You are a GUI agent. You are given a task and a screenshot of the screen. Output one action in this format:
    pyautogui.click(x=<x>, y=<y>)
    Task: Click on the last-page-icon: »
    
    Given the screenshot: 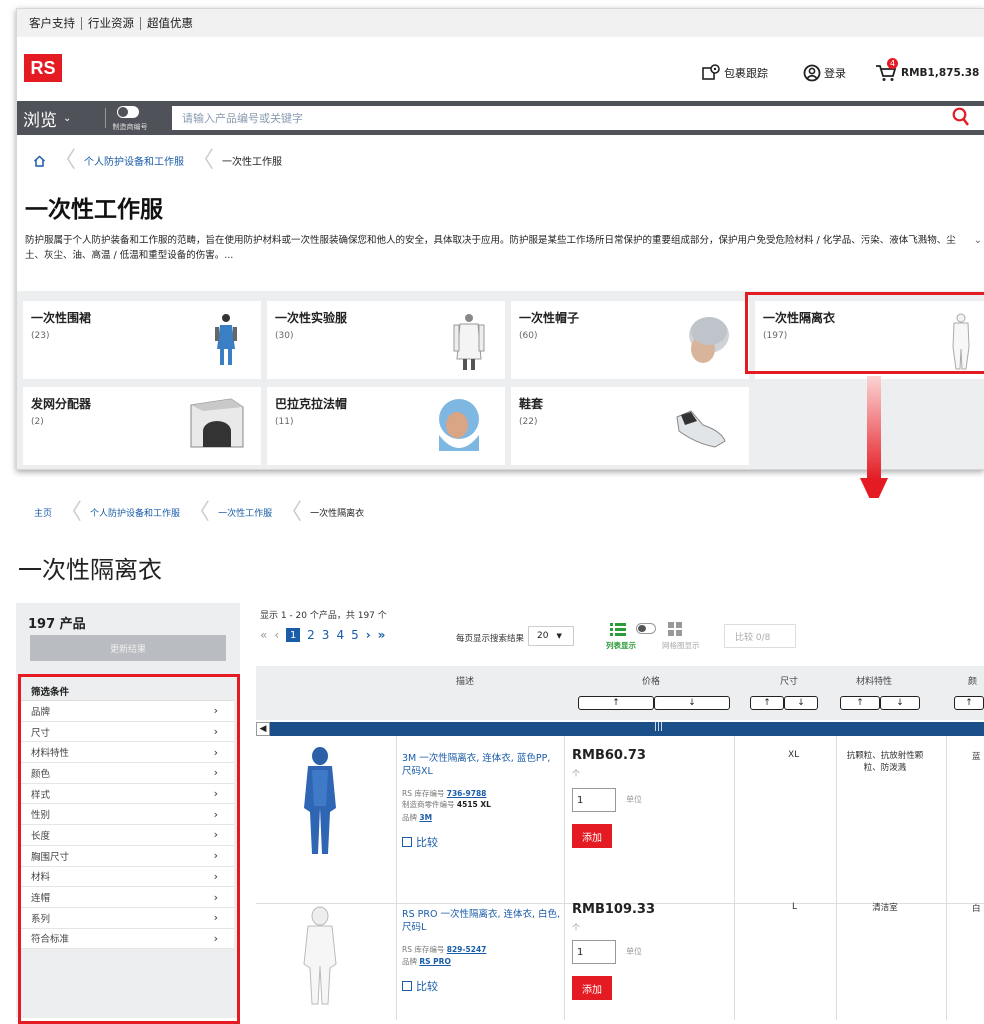 What is the action you would take?
    pyautogui.click(x=382, y=635)
    